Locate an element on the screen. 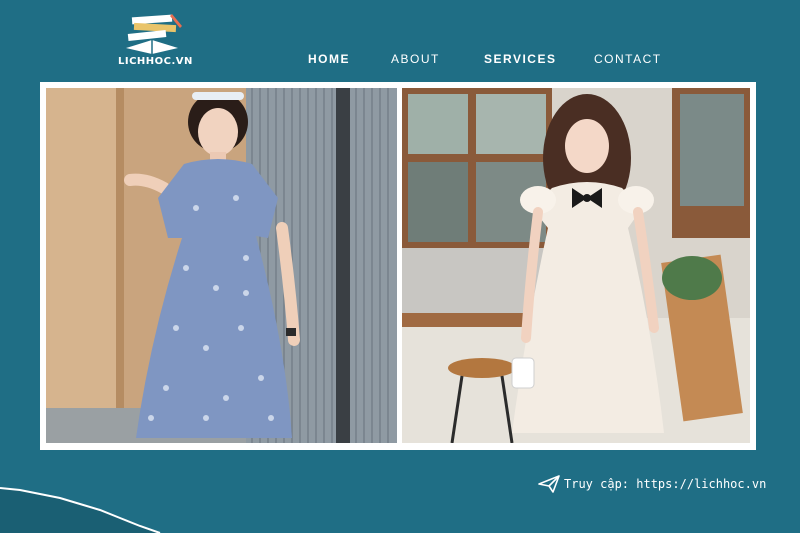 The width and height of the screenshot is (800, 533). torn-paper-decoration is located at coordinates (80, 510).